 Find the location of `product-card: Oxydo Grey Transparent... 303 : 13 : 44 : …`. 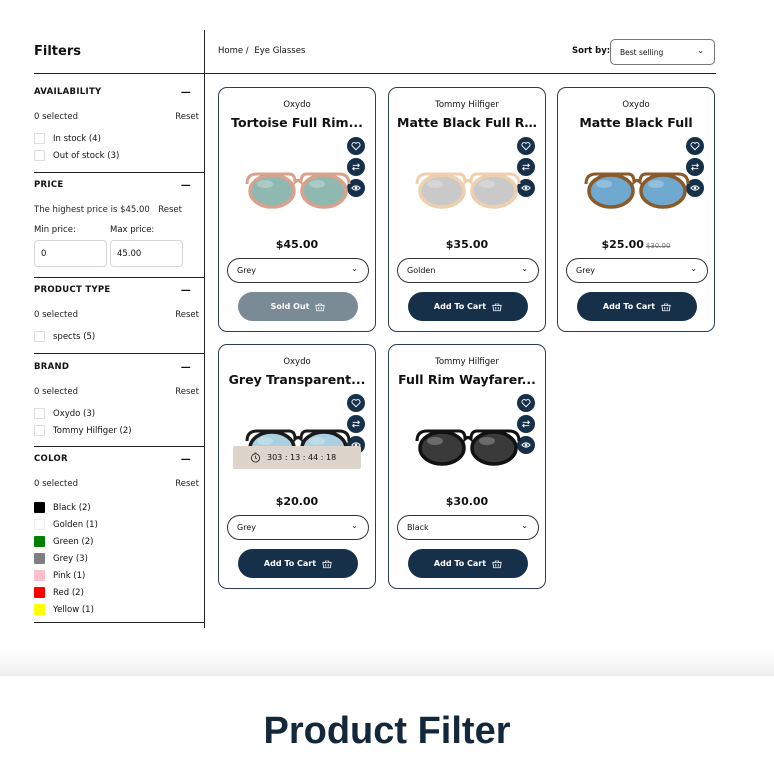

product-card: Oxydo Grey Transparent... 303 : 13 : 44 : … is located at coordinates (297, 466).